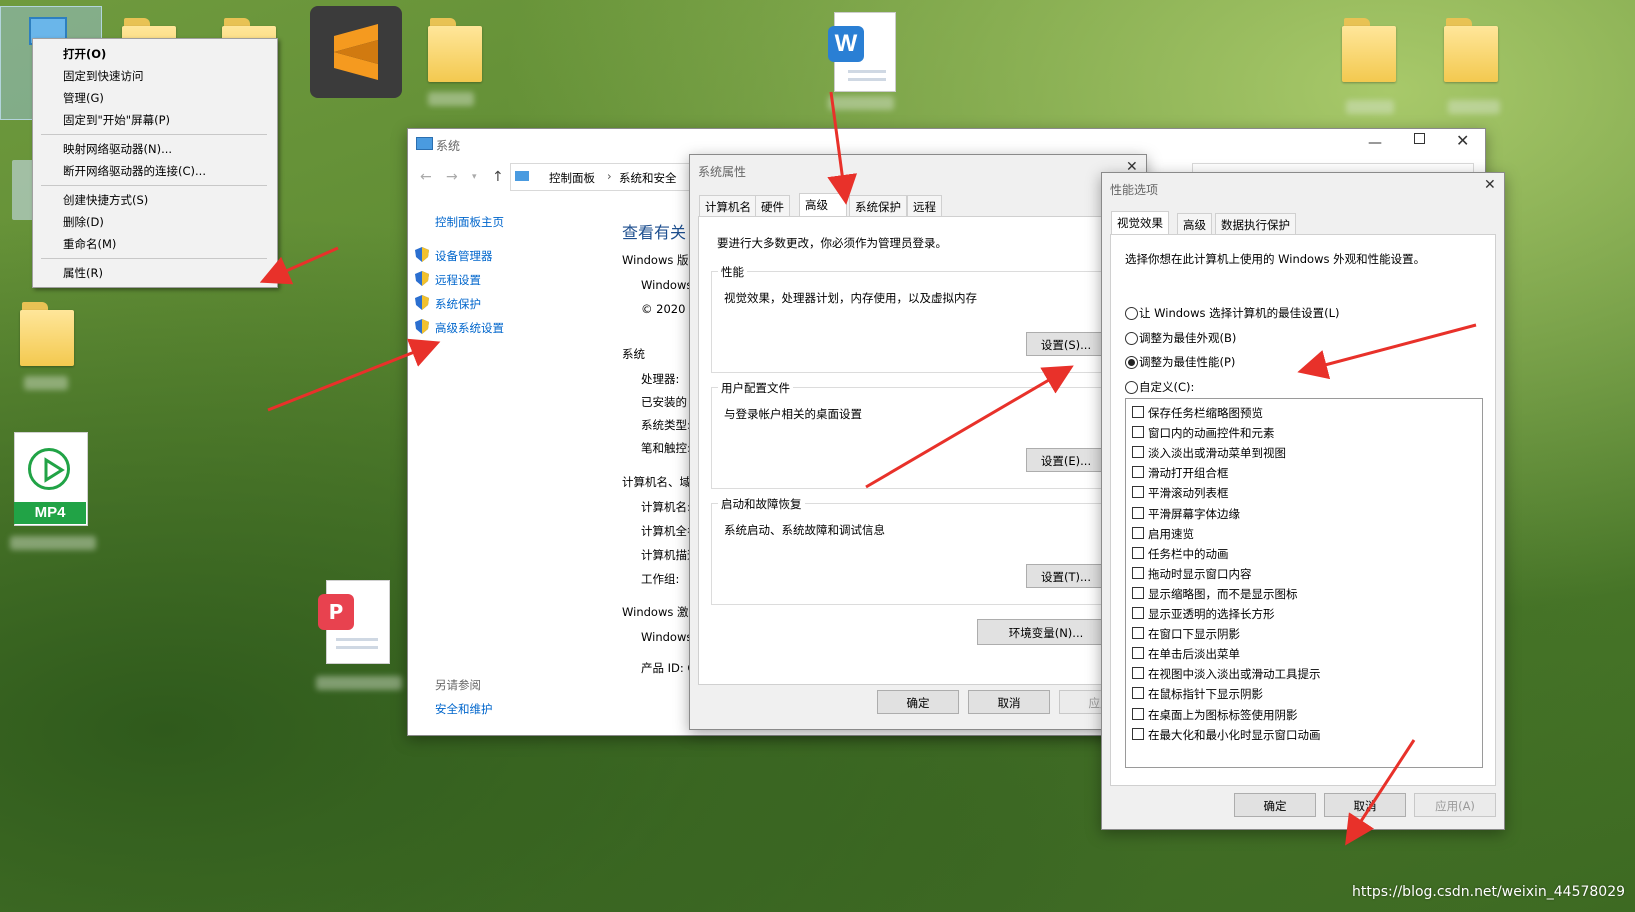 The height and width of the screenshot is (912, 1635). I want to click on back-arrow-icon: ←, so click(426, 177).